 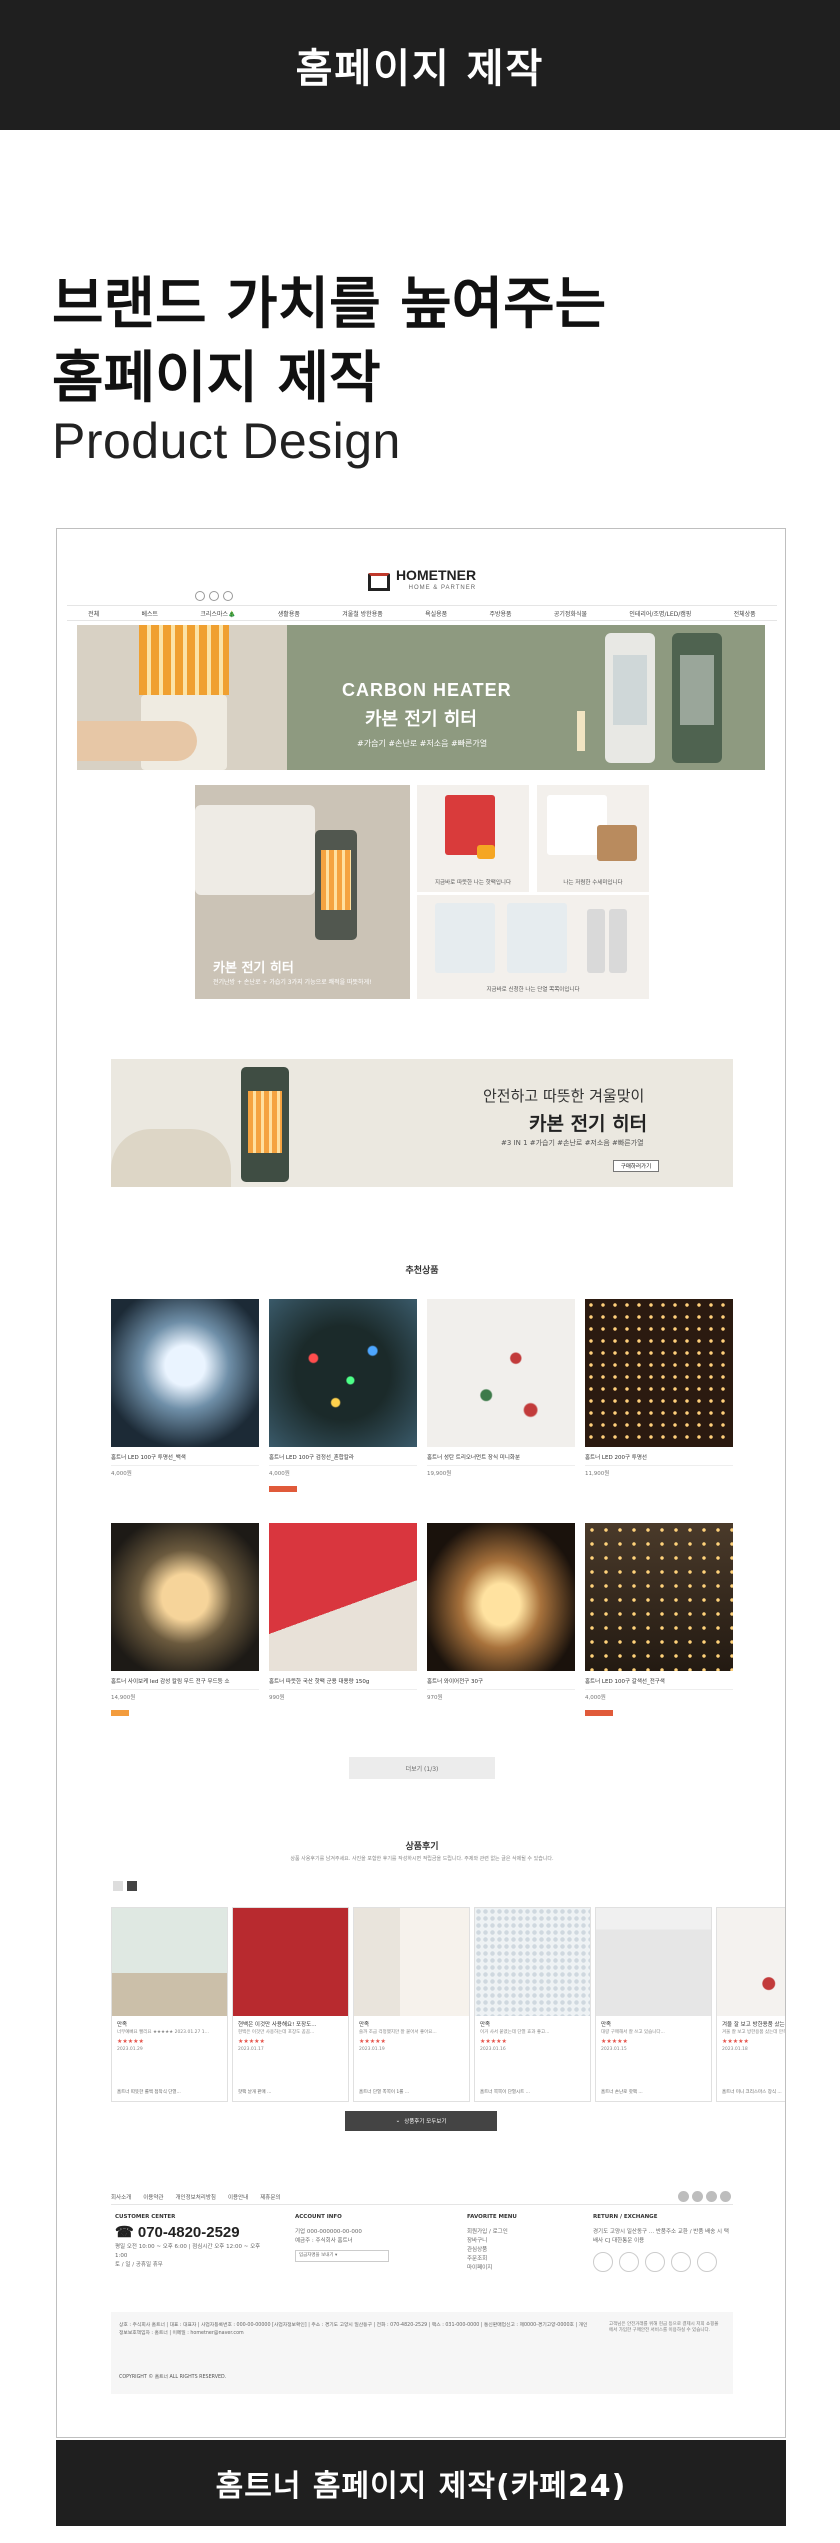 What do you see at coordinates (362, 613) in the screenshot?
I see `nav-item: 겨울철 방한용품` at bounding box center [362, 613].